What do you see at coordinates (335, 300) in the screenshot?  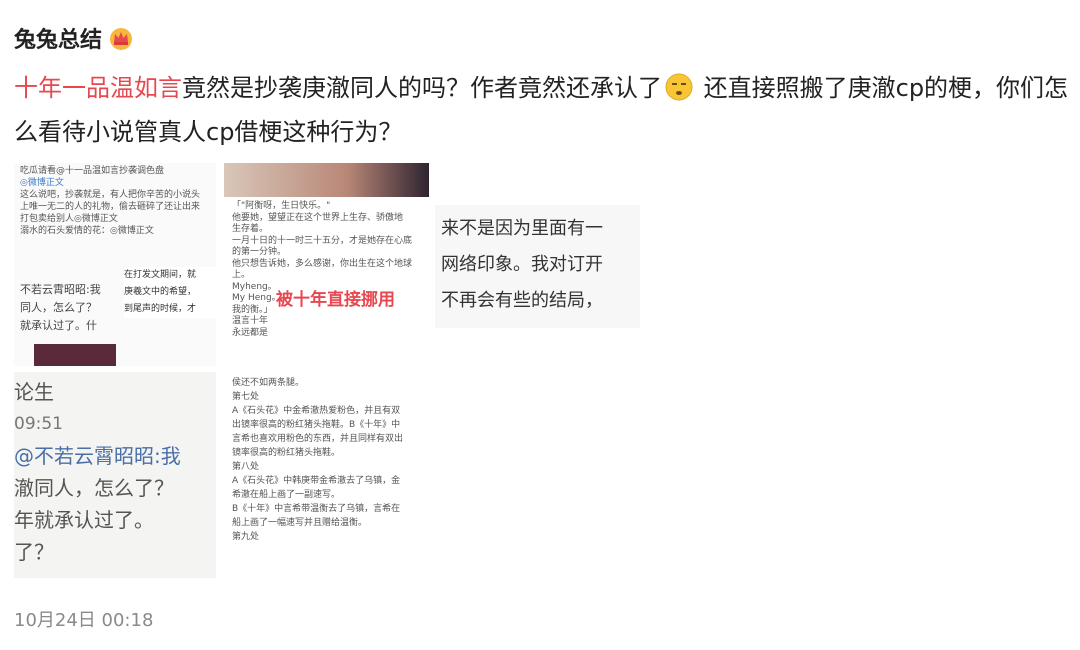 I see `img2-overlay: 被十年直接挪用` at bounding box center [335, 300].